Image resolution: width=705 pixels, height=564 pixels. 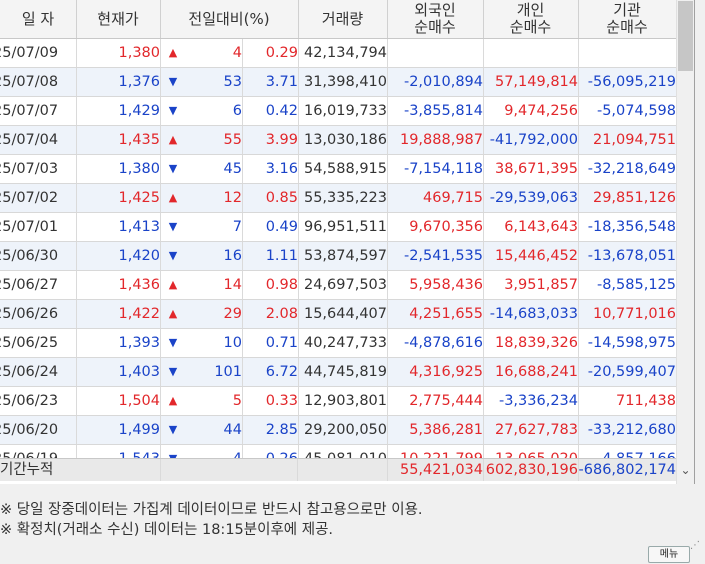 What do you see at coordinates (214, 198) in the screenshot?
I see `row-change: 12` at bounding box center [214, 198].